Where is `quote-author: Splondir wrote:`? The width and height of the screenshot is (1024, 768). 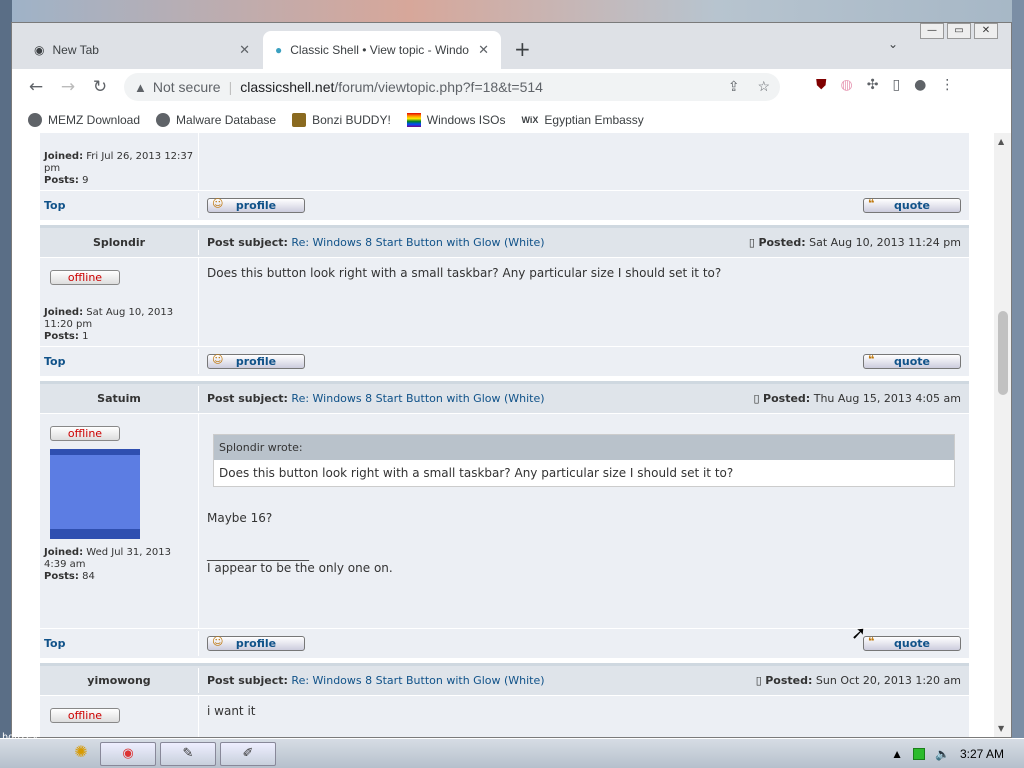 quote-author: Splondir wrote: is located at coordinates (584, 447).